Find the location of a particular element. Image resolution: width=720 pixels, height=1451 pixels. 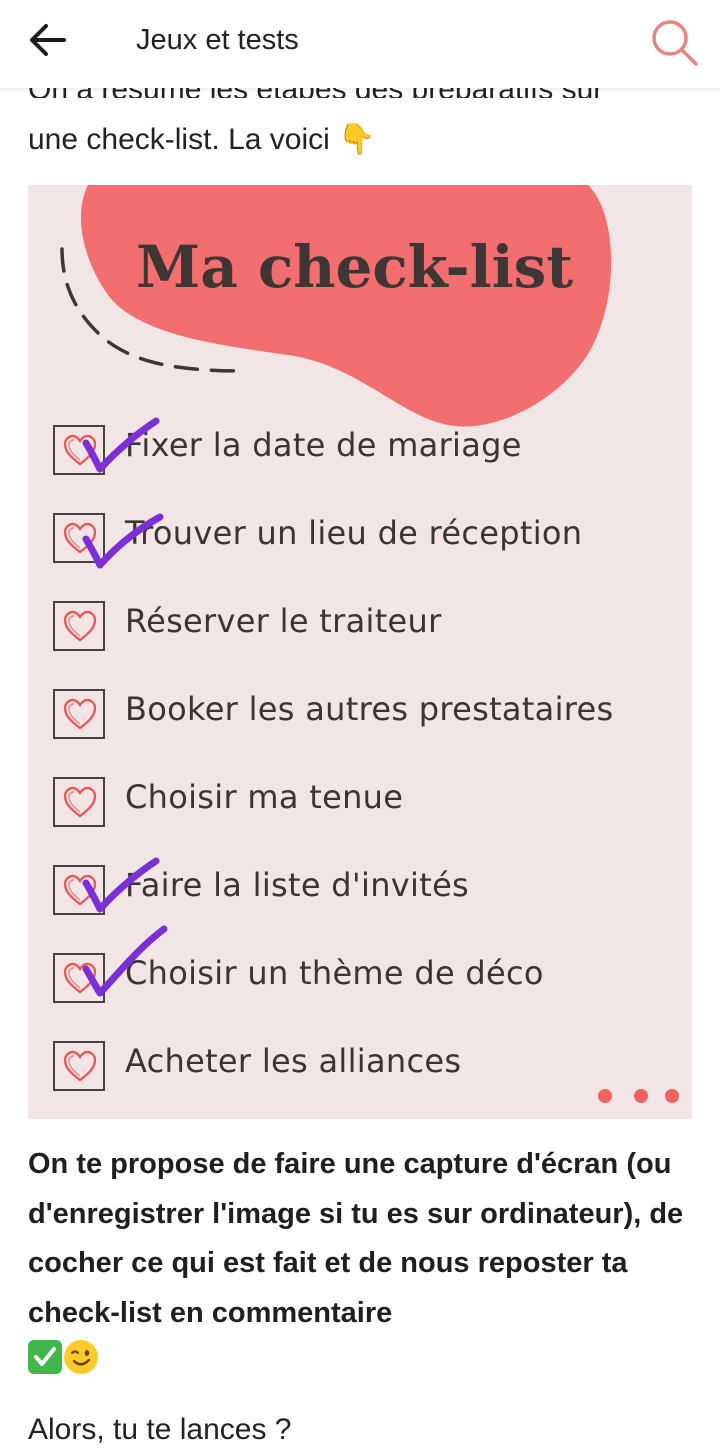

app-header: Jeux et tests is located at coordinates (360, 44).